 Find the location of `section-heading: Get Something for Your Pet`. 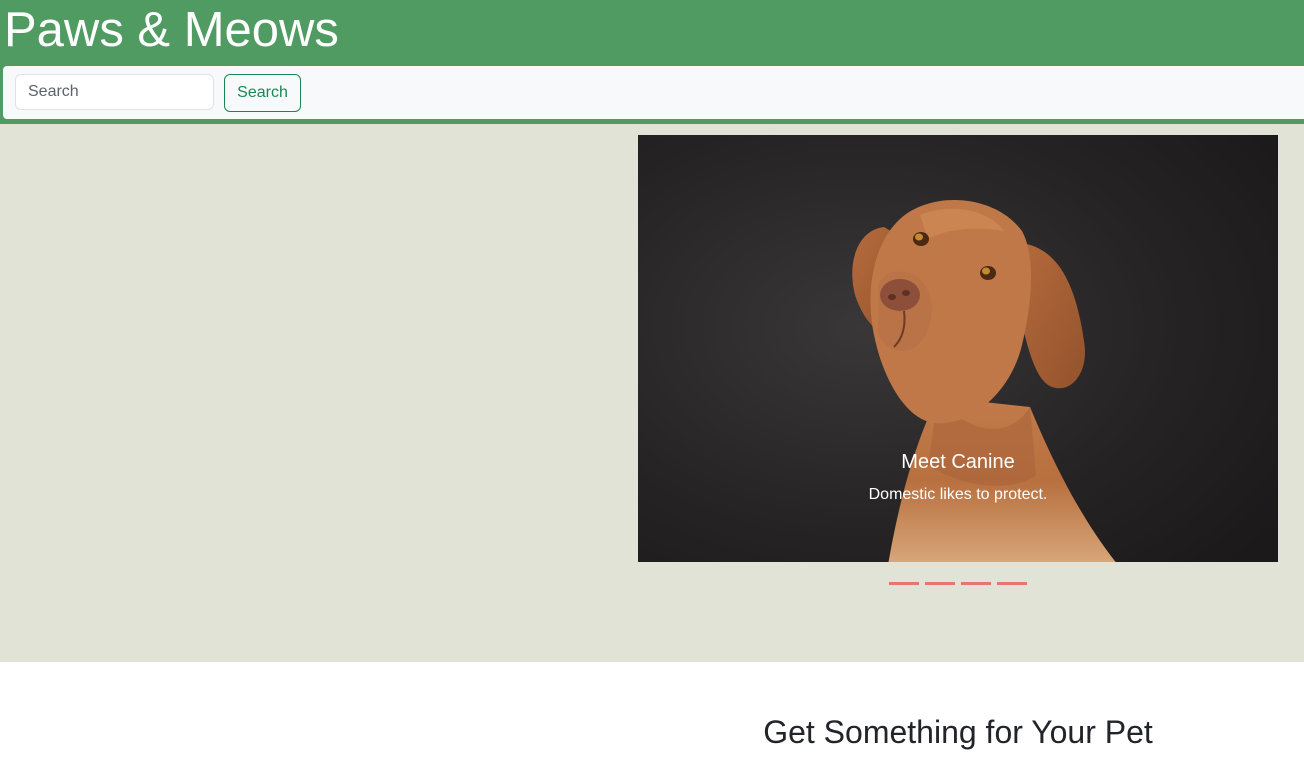

section-heading: Get Something for Your Pet is located at coordinates (958, 732).